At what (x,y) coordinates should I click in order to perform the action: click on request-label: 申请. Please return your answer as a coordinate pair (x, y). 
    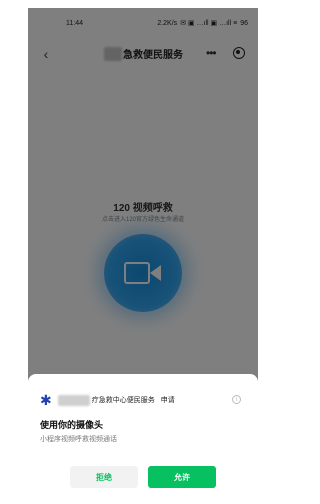
    Looking at the image, I should click on (167, 400).